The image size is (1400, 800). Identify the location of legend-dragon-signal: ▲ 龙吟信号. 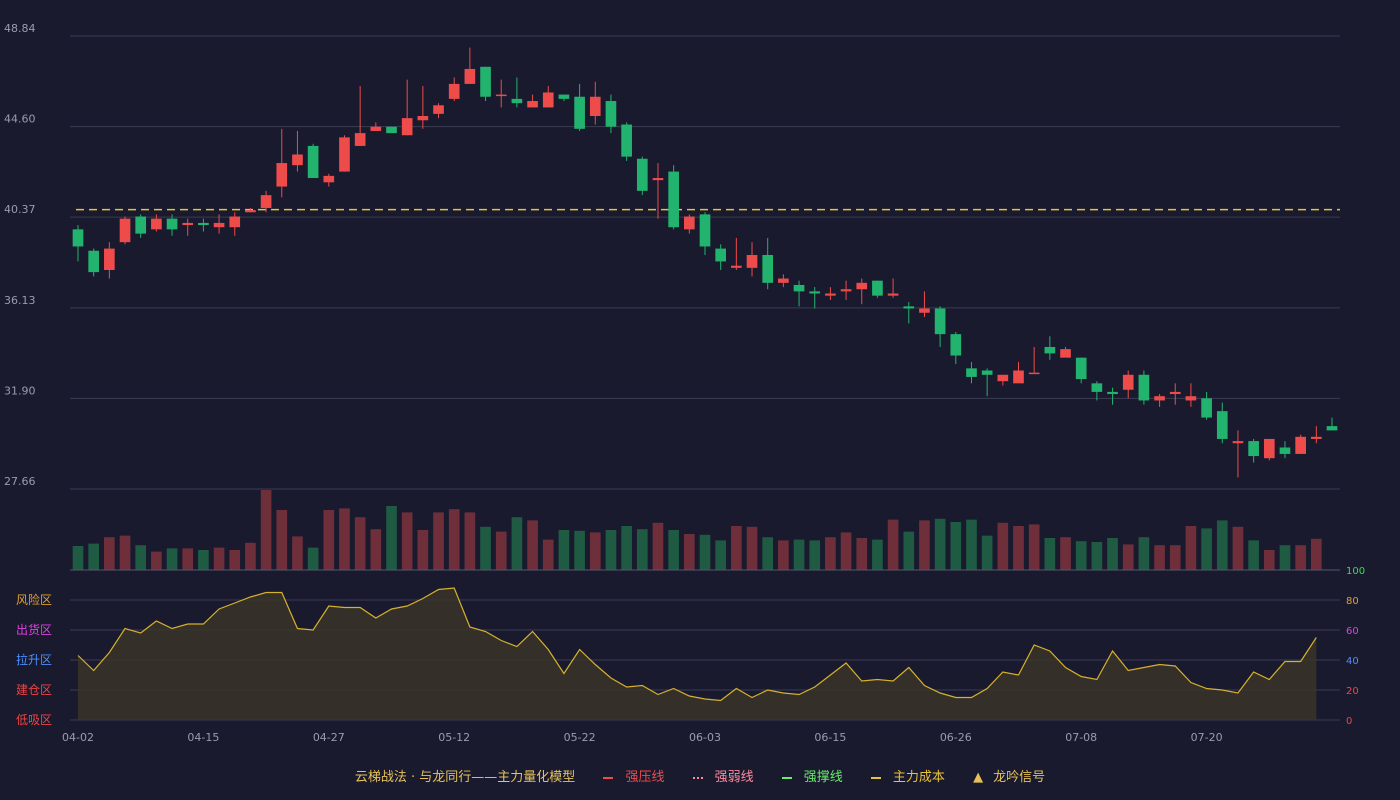
(1009, 775).